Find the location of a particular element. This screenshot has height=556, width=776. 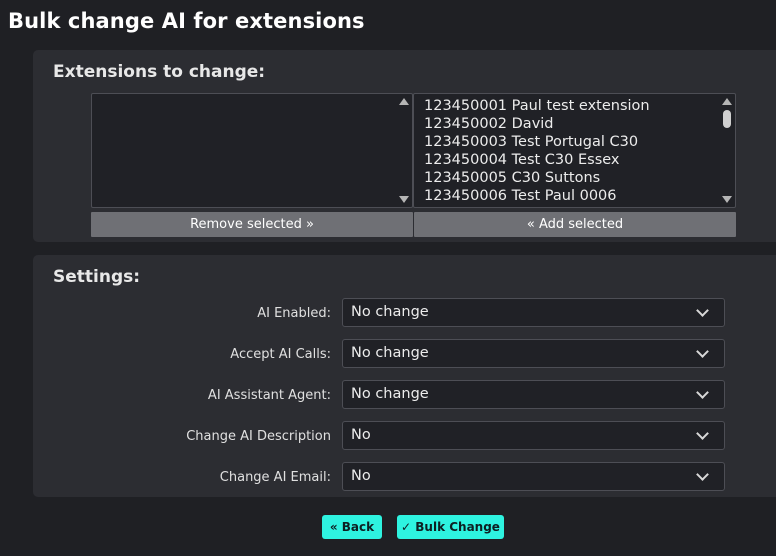

change-ai-email-select: No is located at coordinates (533, 476).